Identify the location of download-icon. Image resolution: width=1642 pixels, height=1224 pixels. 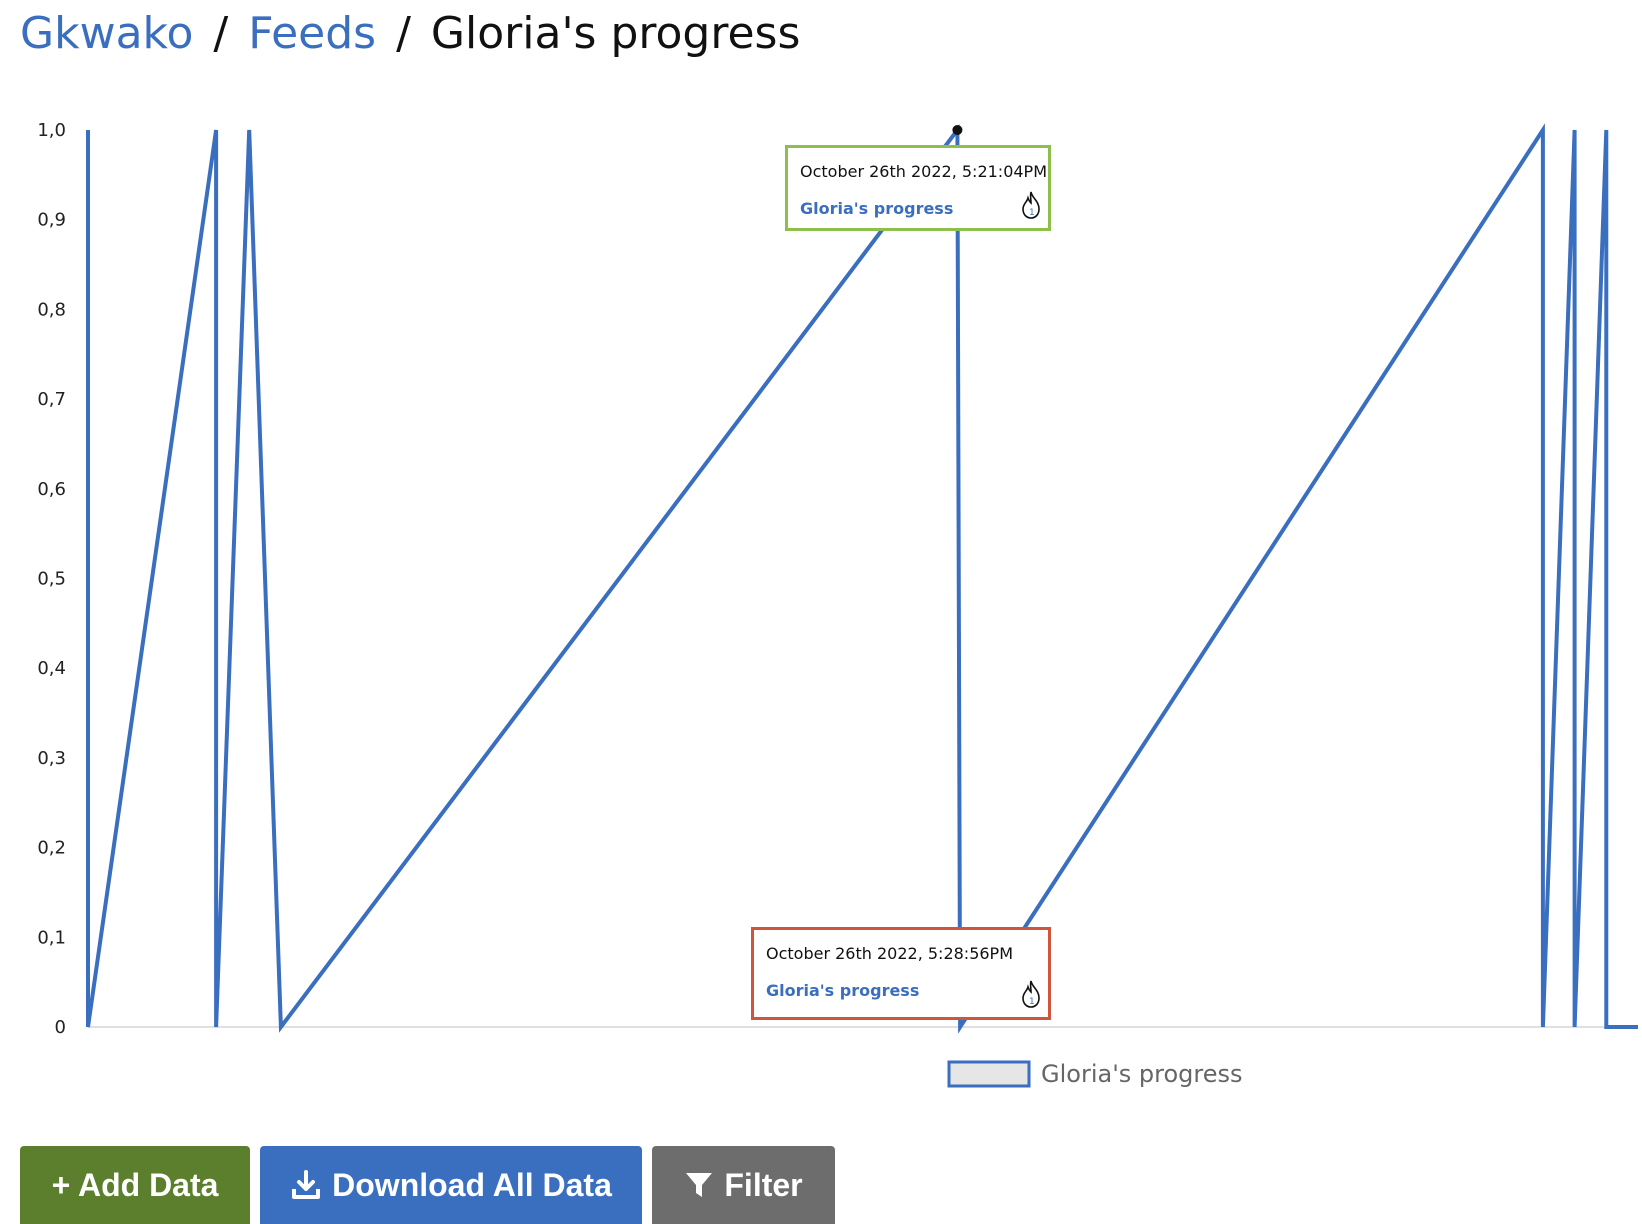
(306, 1184).